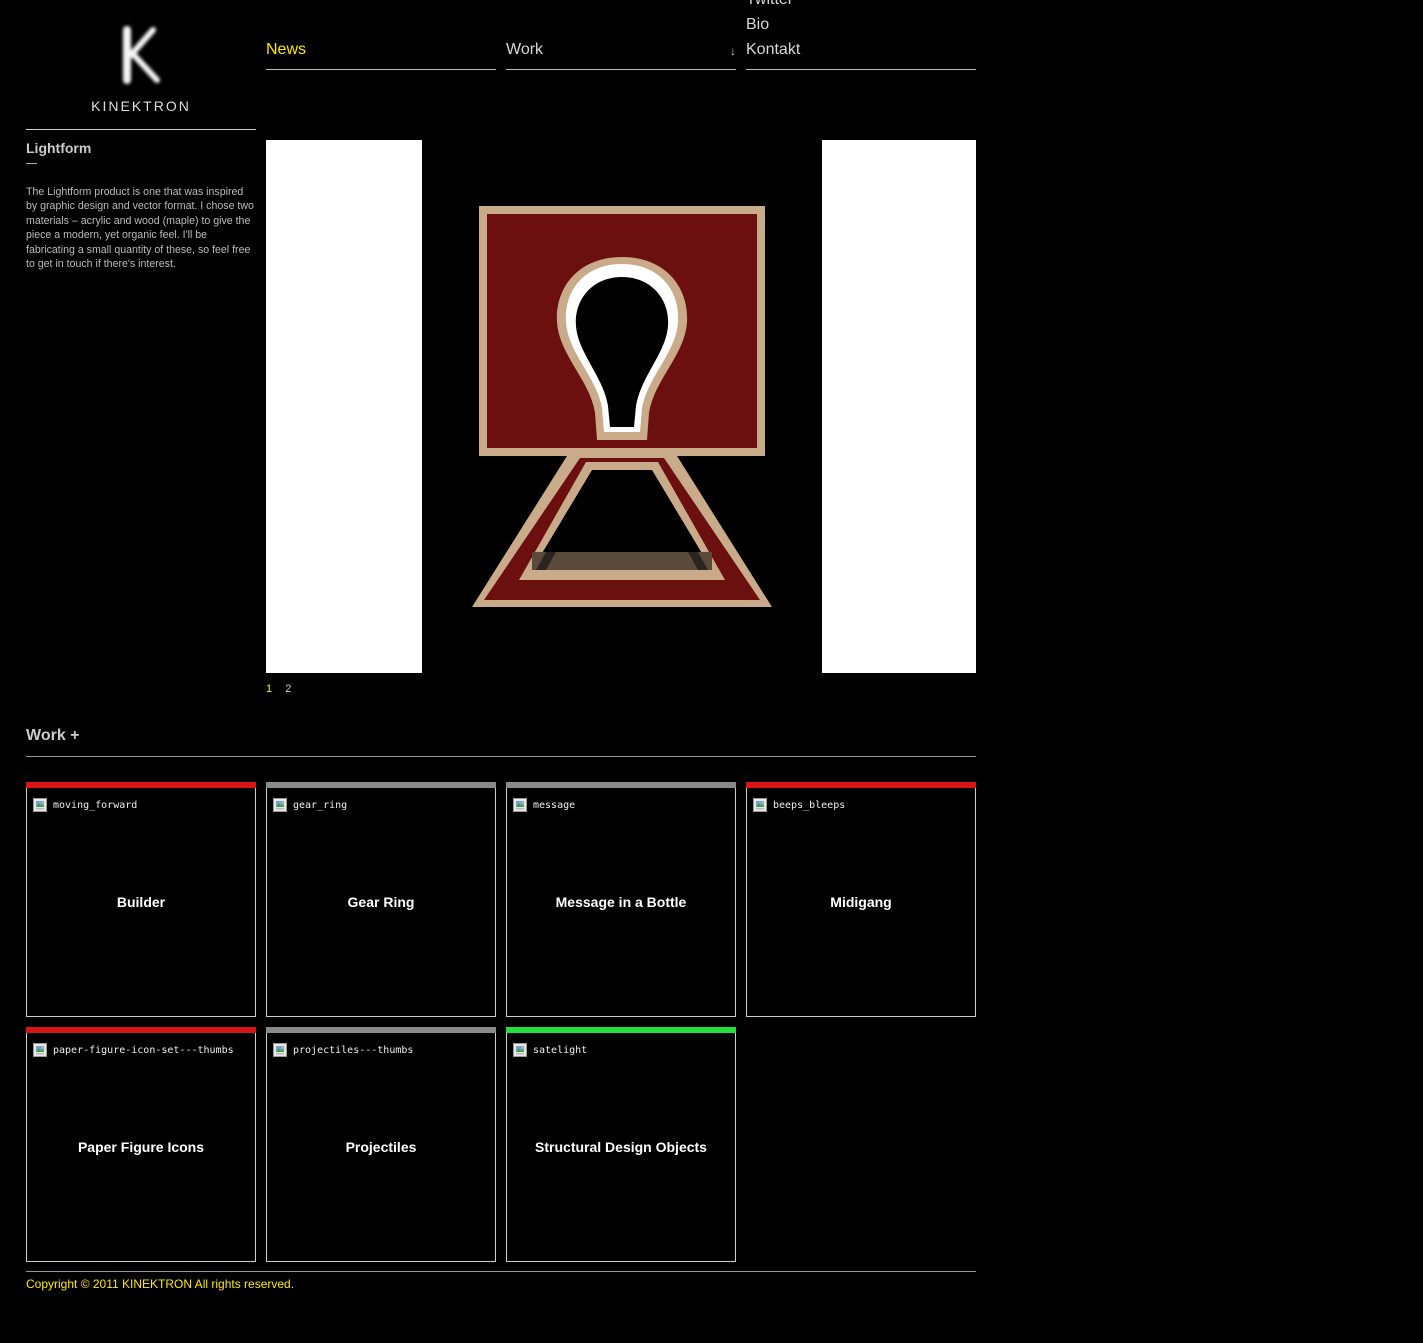 Image resolution: width=1423 pixels, height=1343 pixels. I want to click on nav-work-column: Work ↓, so click(621, 35).